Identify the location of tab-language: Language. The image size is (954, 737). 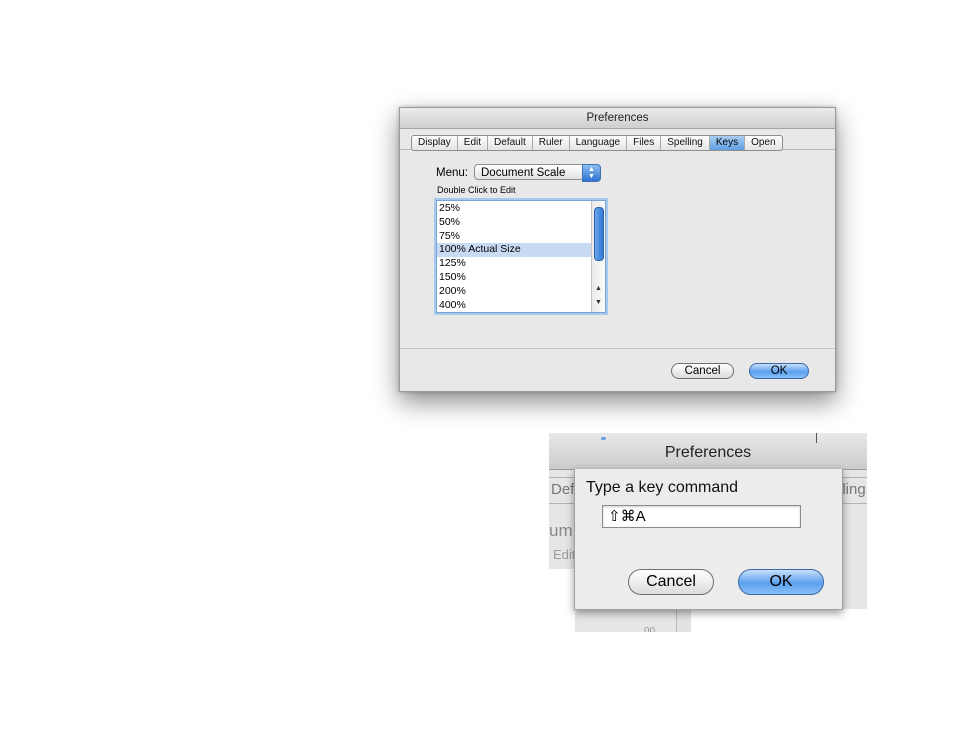
(599, 143).